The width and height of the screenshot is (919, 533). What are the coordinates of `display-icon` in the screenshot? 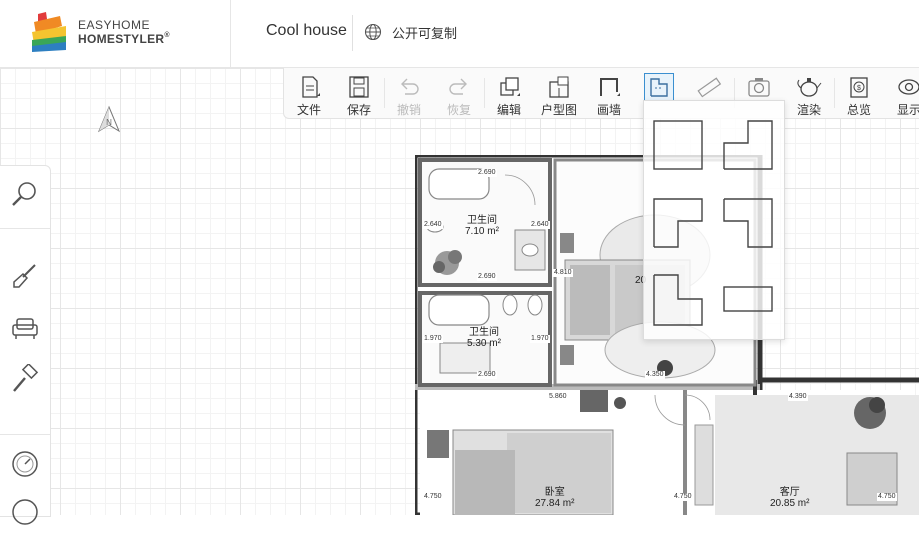 It's located at (908, 87).